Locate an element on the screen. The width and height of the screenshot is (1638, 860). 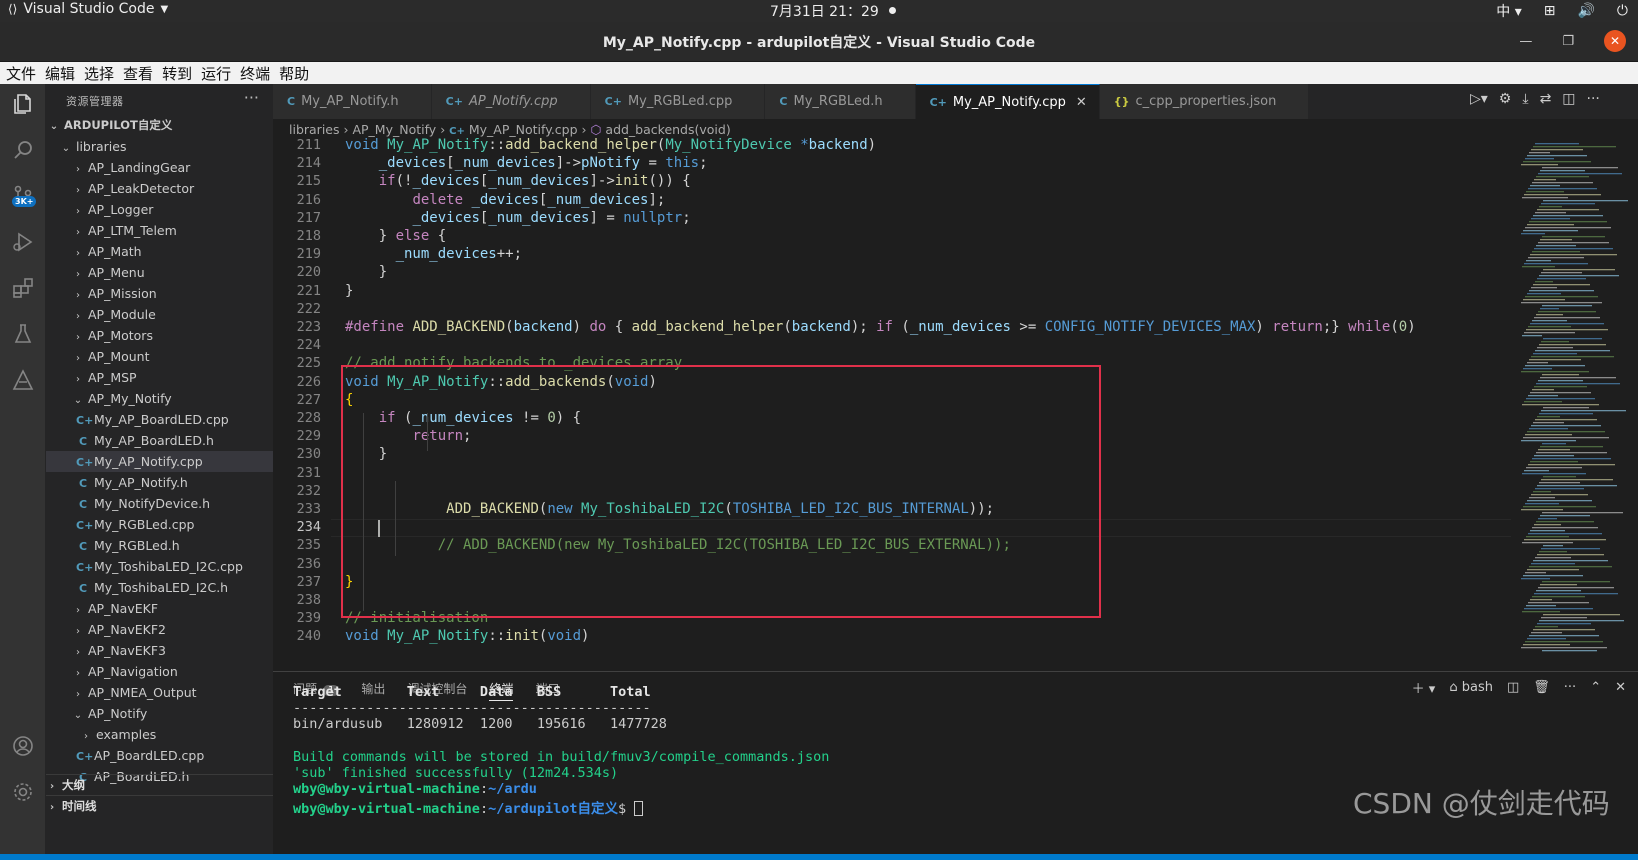
tree-file: C+AP_BoardLED.cpp is located at coordinates (159, 755).